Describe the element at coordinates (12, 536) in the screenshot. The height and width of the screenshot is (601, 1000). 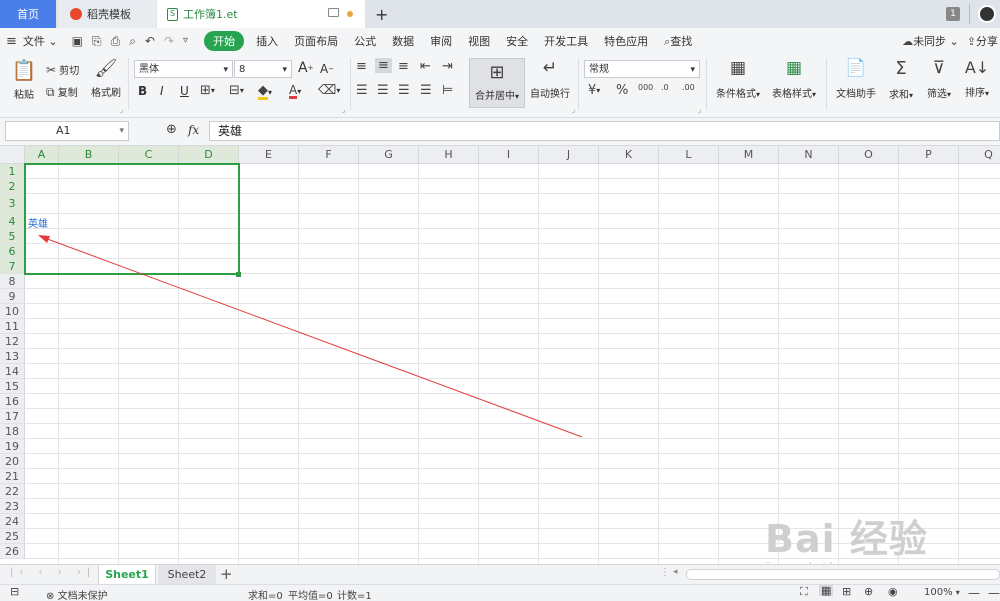
I see `row-header-25: 25` at that location.